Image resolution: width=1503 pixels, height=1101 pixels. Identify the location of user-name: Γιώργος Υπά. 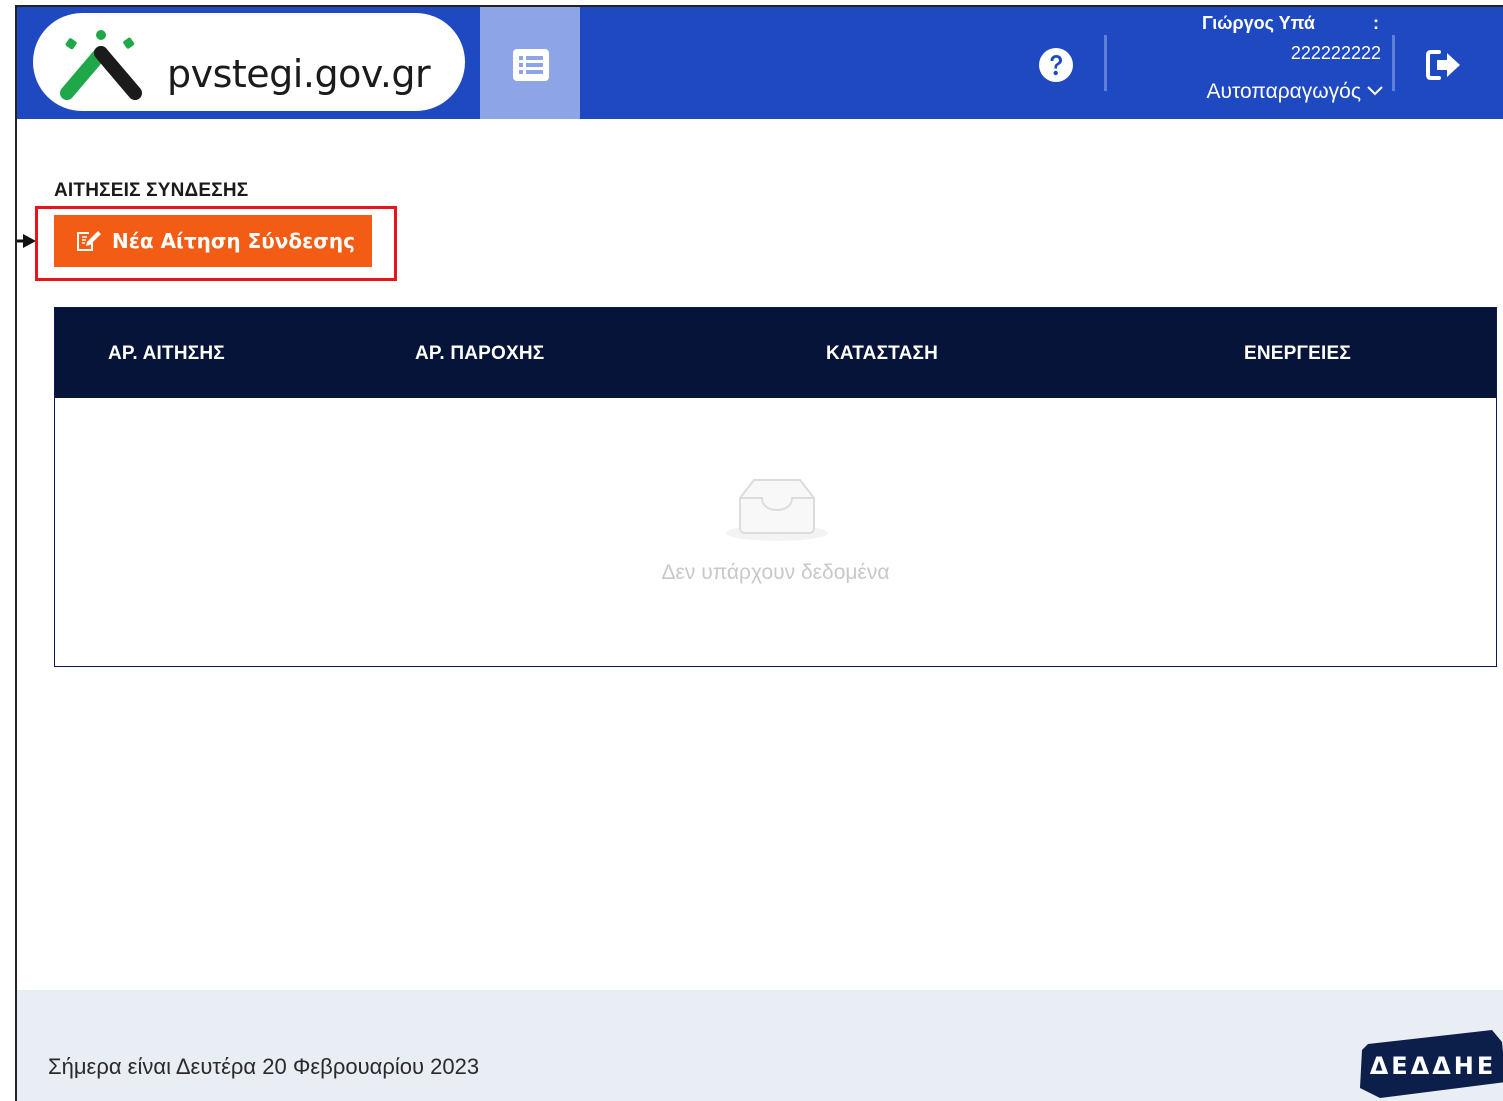
(1258, 23).